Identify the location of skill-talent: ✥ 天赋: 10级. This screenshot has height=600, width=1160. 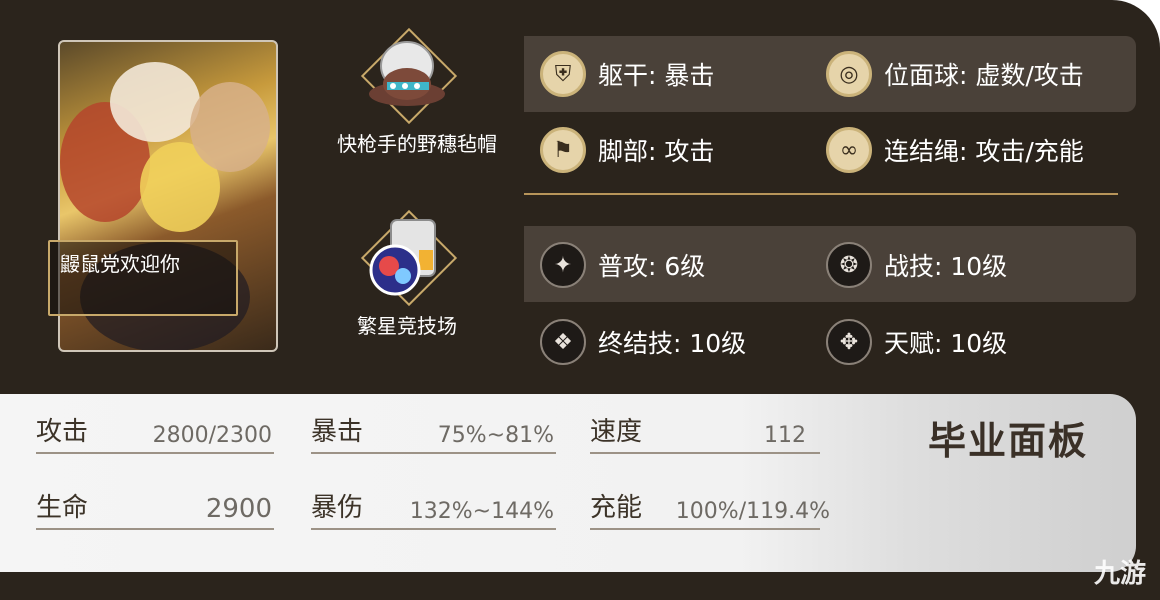
(916, 342).